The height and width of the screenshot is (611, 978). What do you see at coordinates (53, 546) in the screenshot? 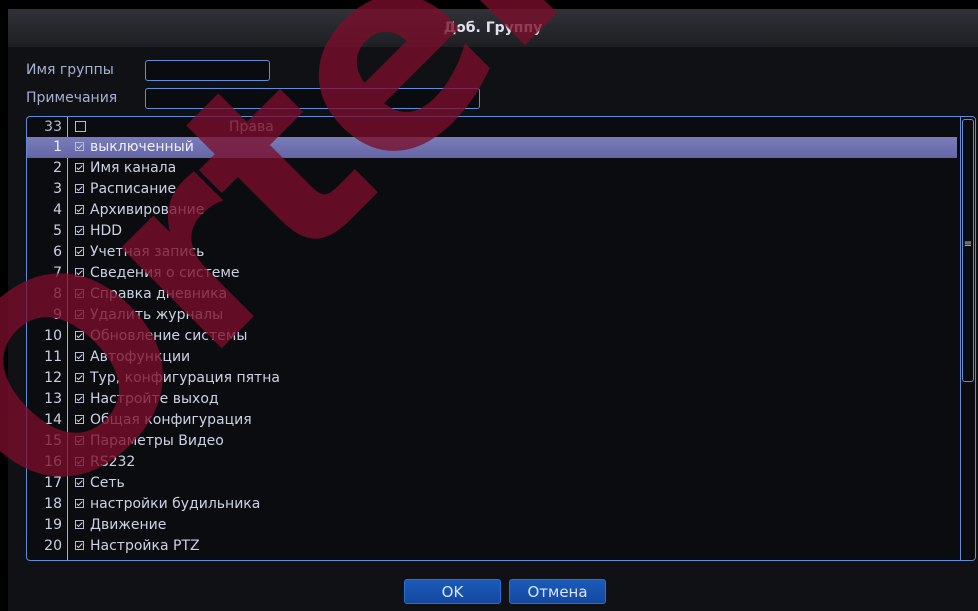
I see `row-number: 20` at bounding box center [53, 546].